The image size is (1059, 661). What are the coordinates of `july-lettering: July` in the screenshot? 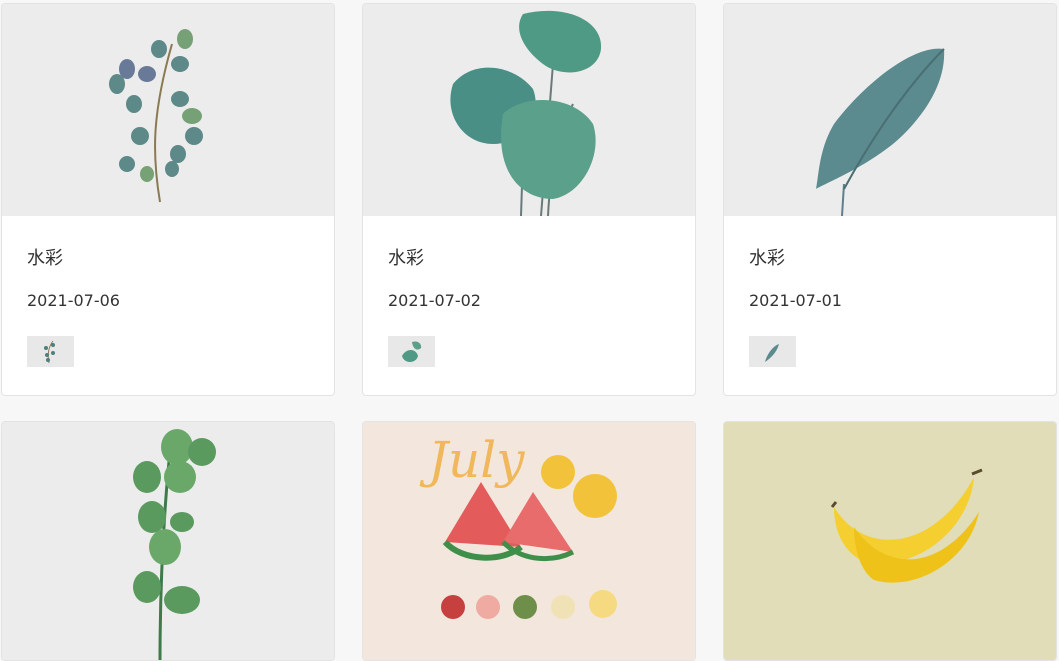 It's located at (472, 460).